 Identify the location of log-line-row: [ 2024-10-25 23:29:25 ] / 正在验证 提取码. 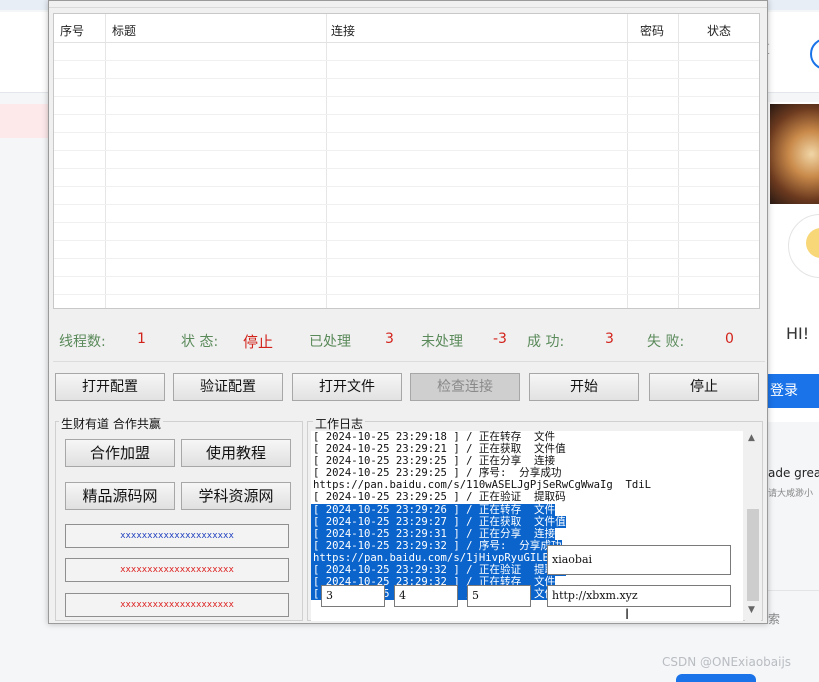
(527, 497).